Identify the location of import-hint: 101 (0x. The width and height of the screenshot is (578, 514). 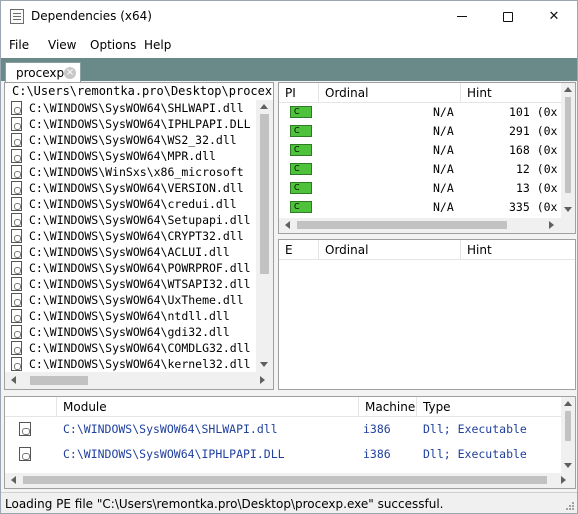
(533, 112).